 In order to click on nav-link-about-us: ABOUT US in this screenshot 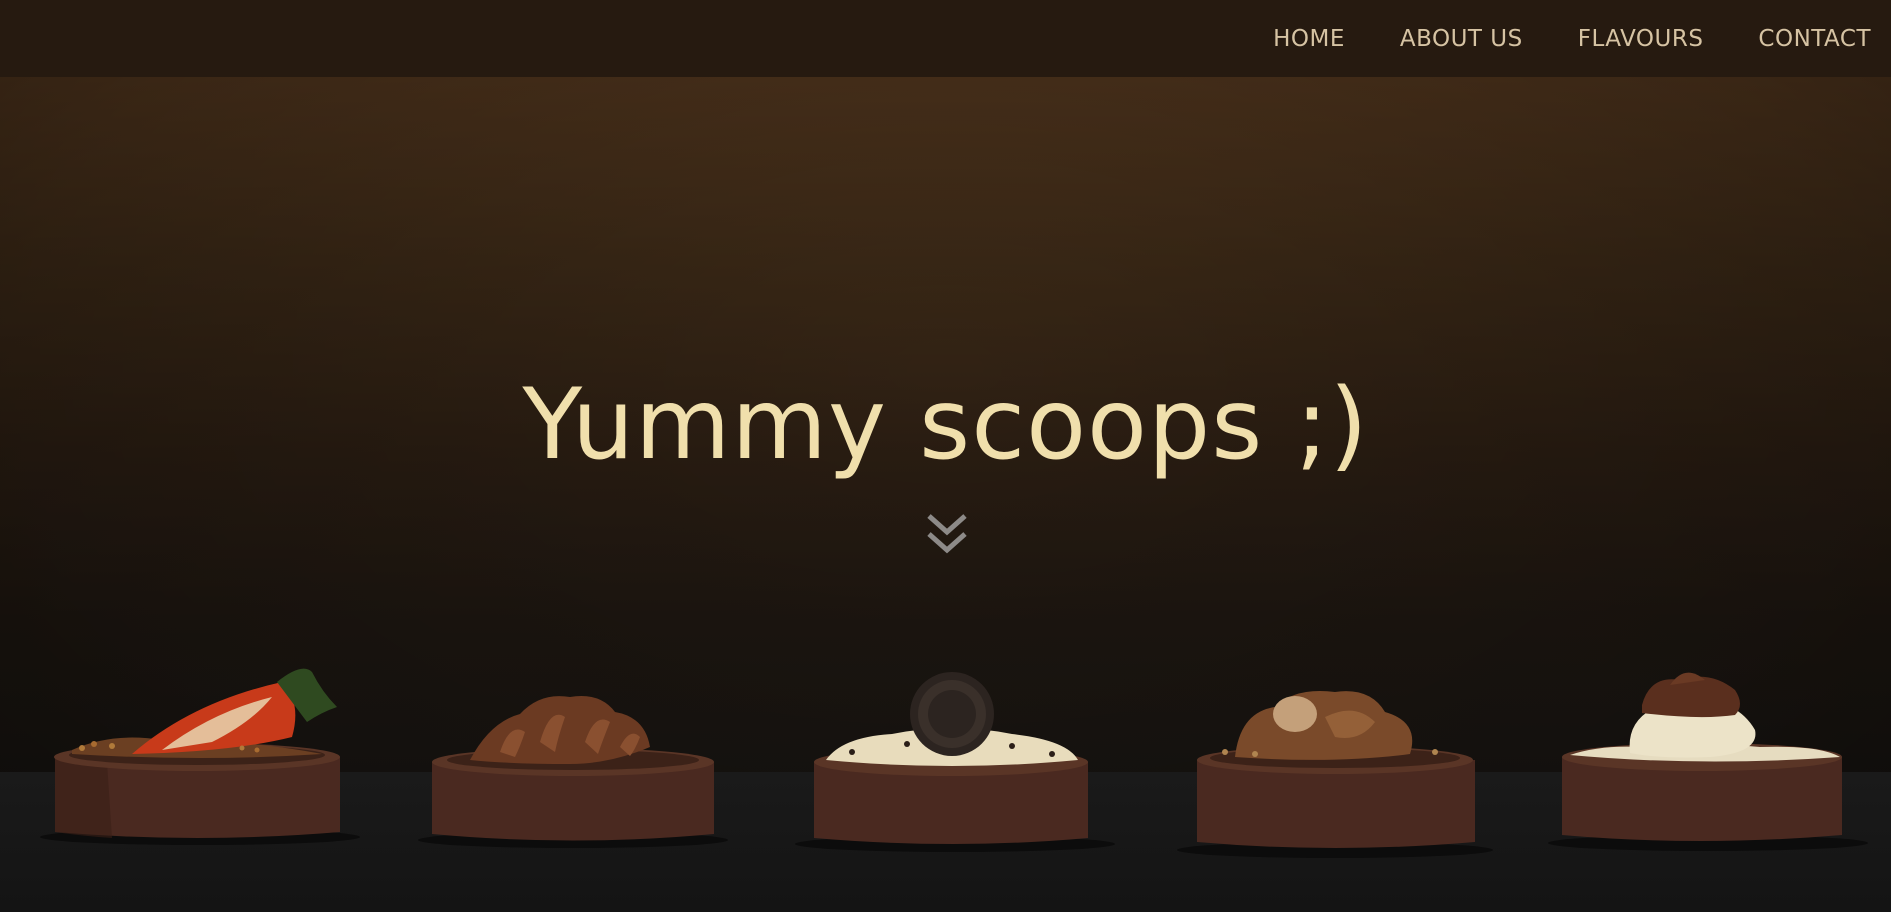, I will do `click(1461, 39)`.